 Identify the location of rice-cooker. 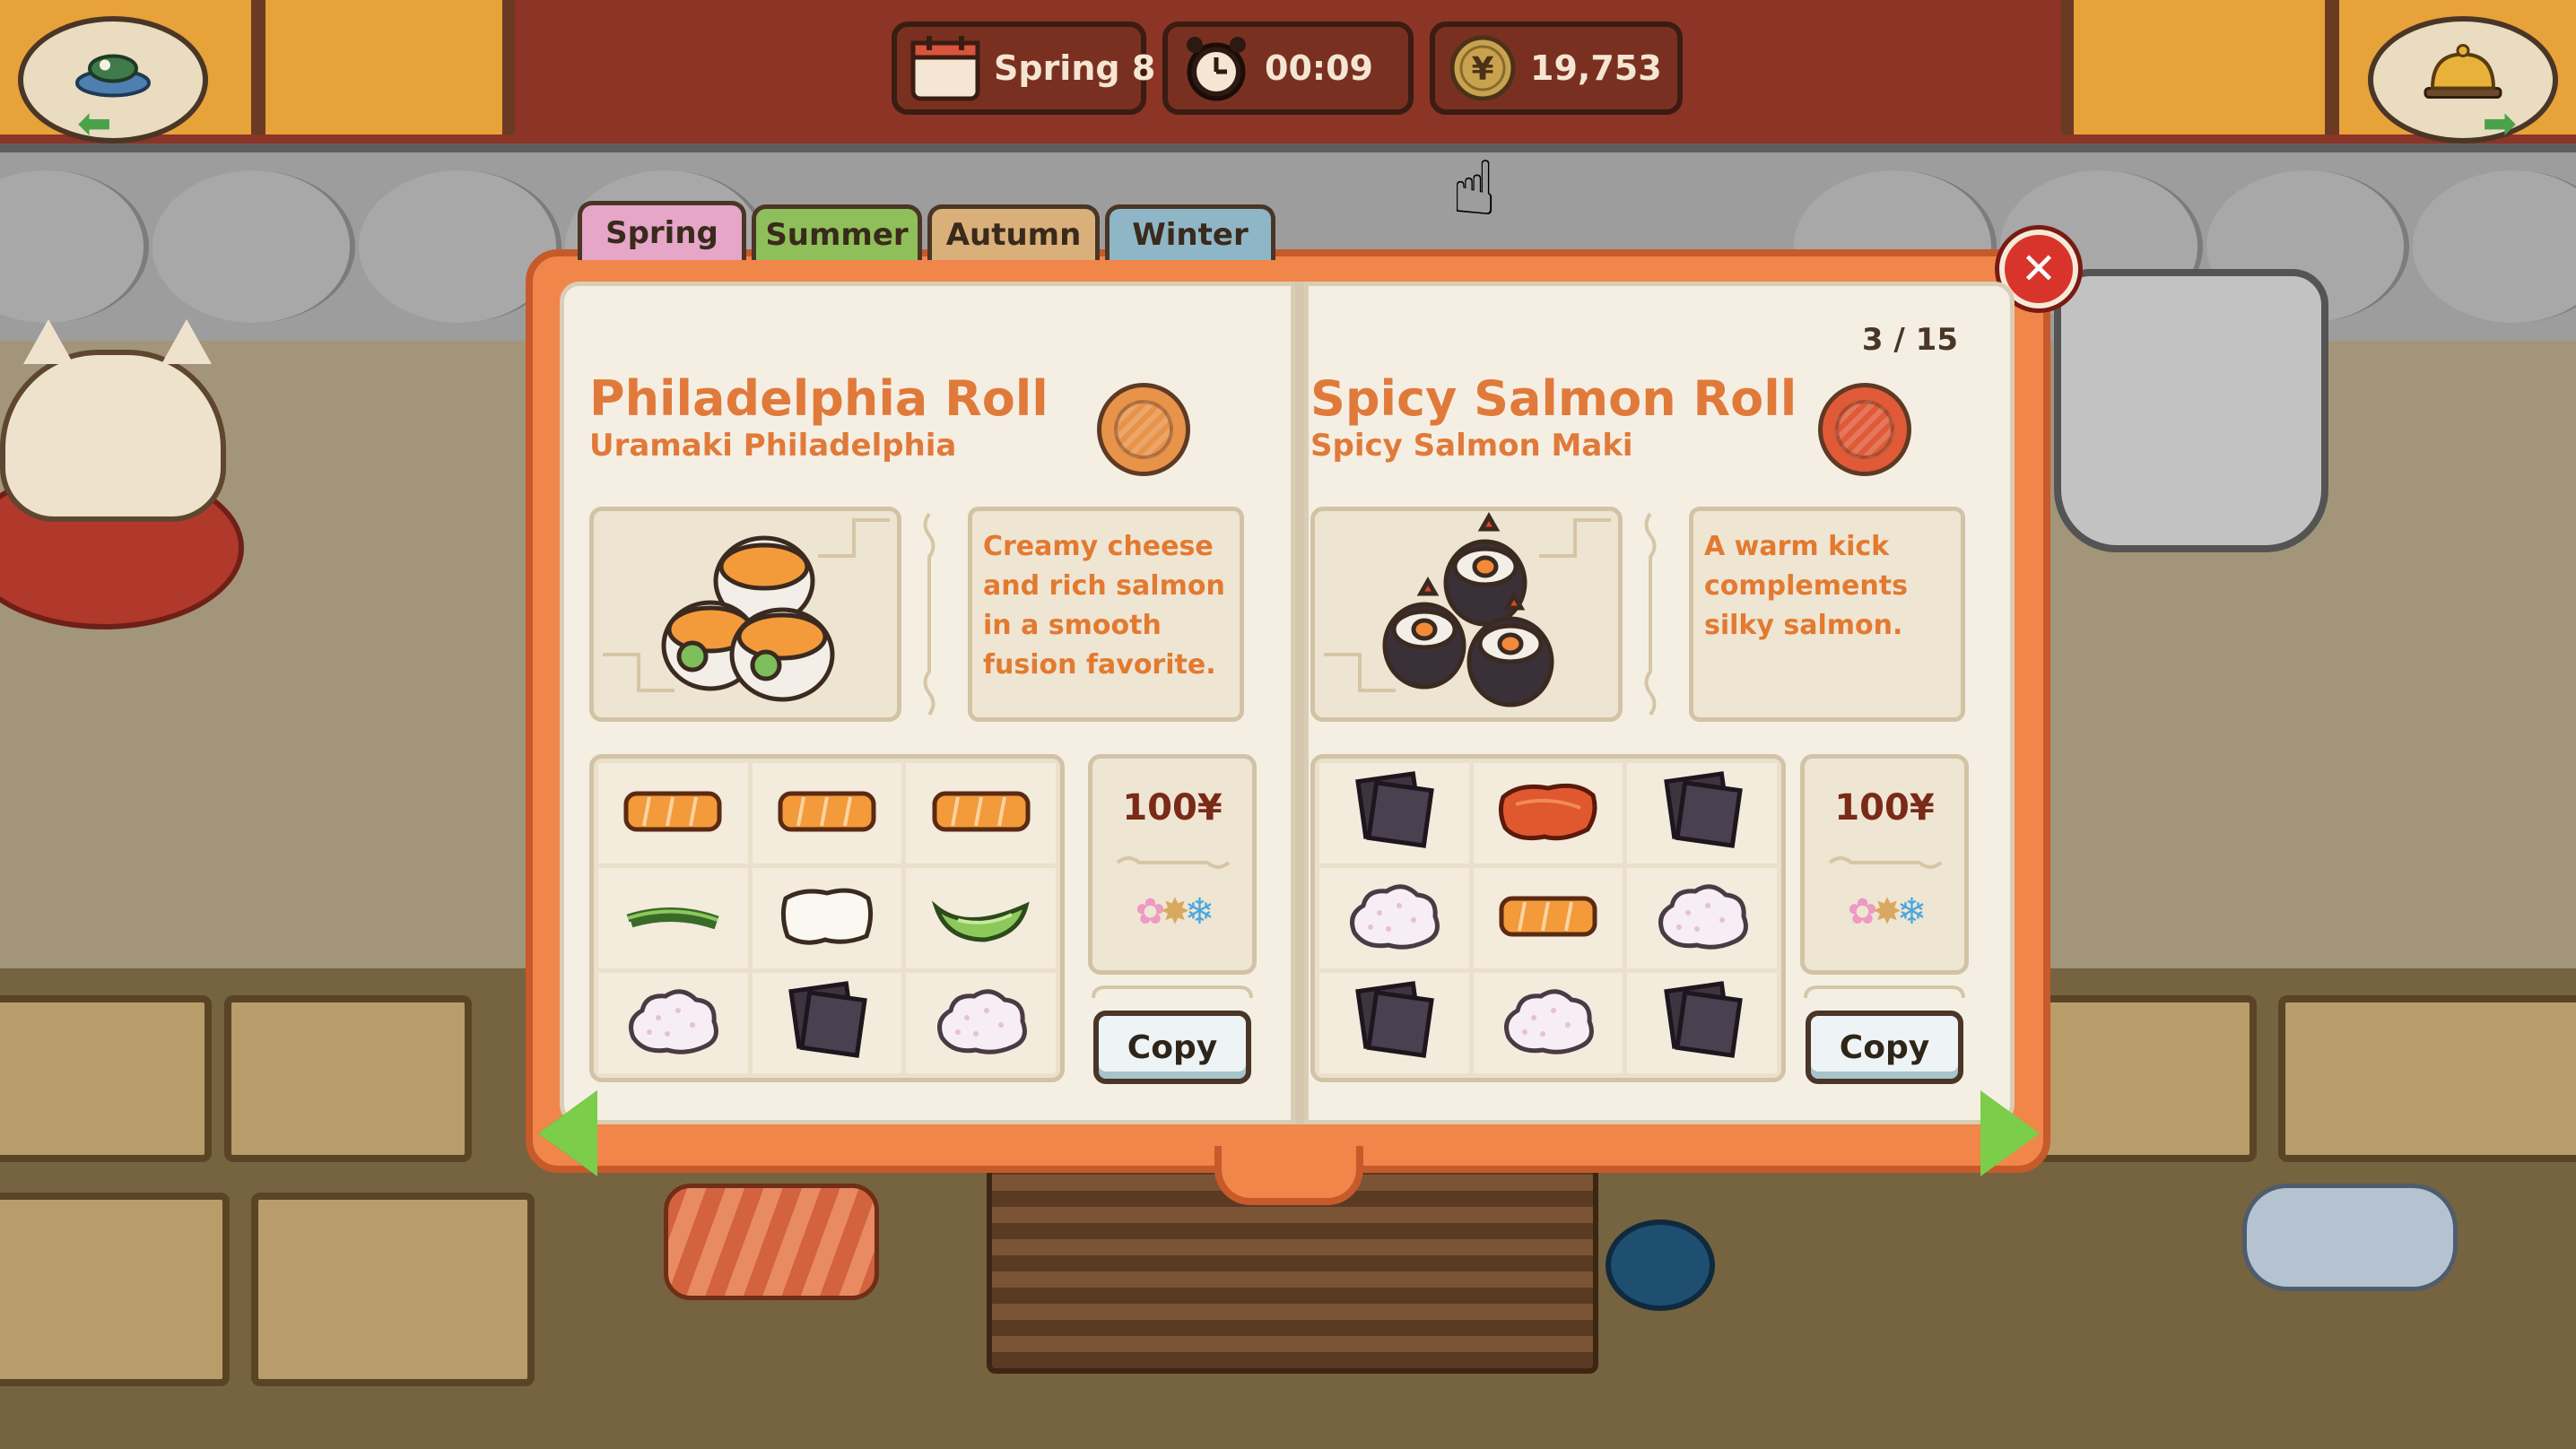
(2191, 410).